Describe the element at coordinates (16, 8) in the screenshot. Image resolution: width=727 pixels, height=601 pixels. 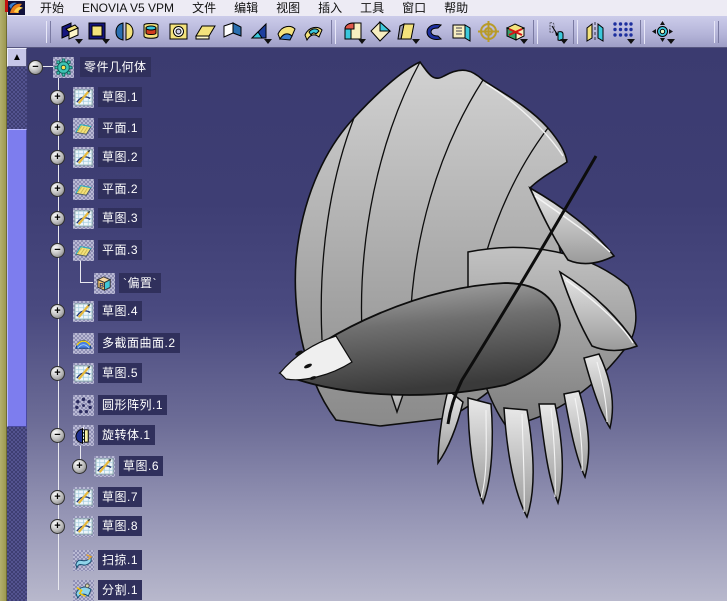
I see `catia-logo-icon` at that location.